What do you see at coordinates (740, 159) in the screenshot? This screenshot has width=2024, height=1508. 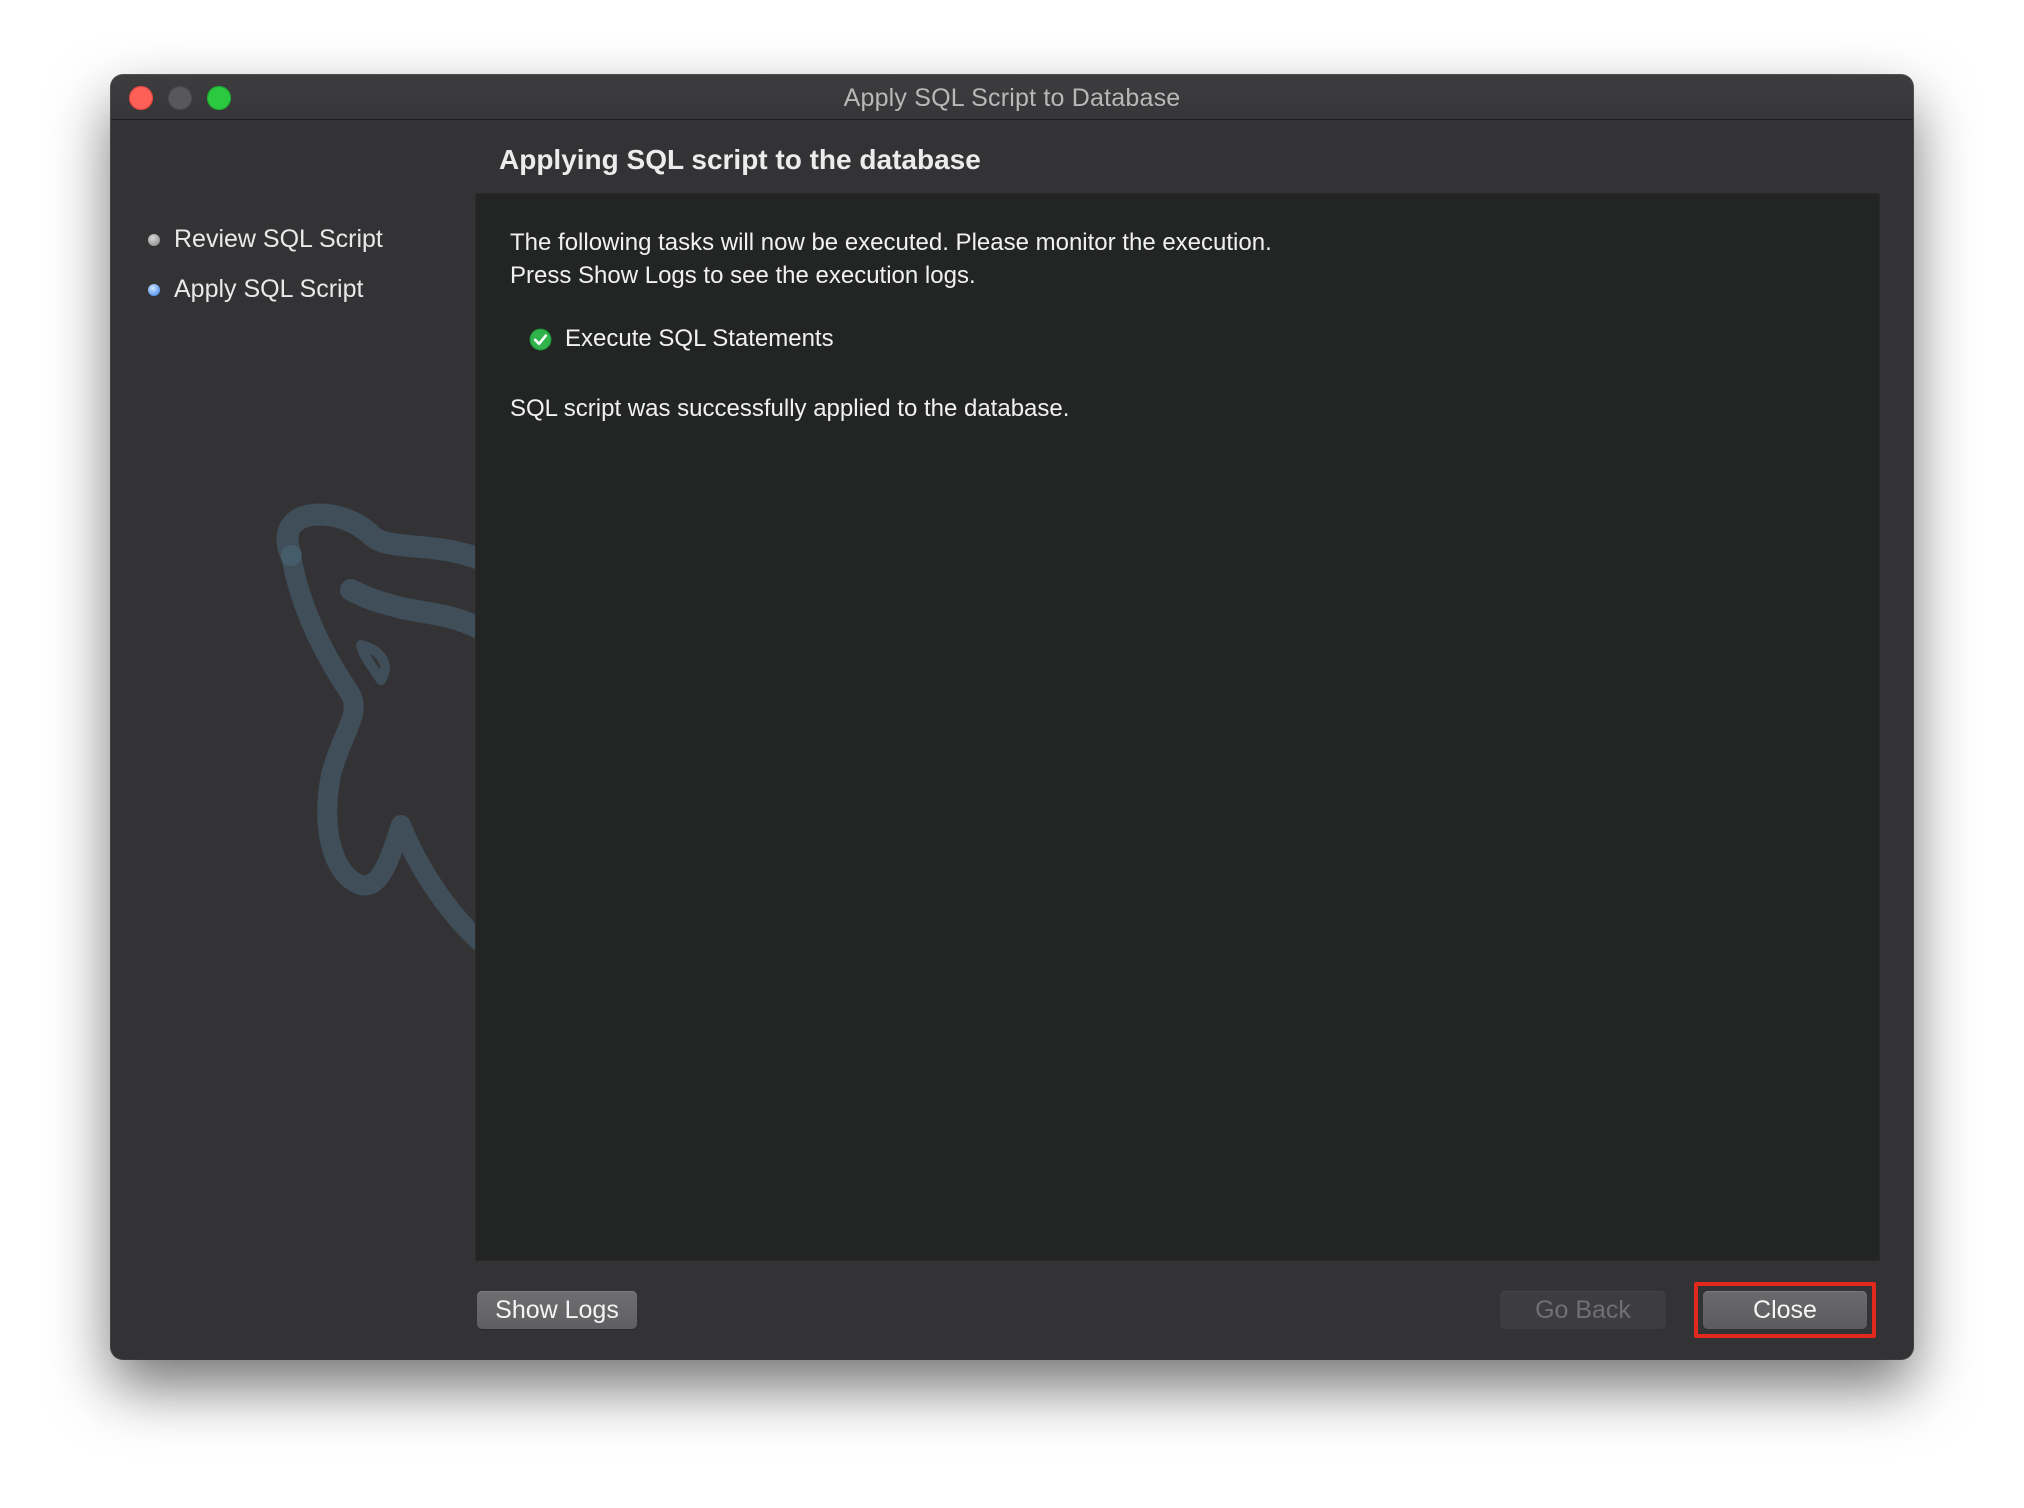 I see `page-heading: Applying SQL script to the database` at bounding box center [740, 159].